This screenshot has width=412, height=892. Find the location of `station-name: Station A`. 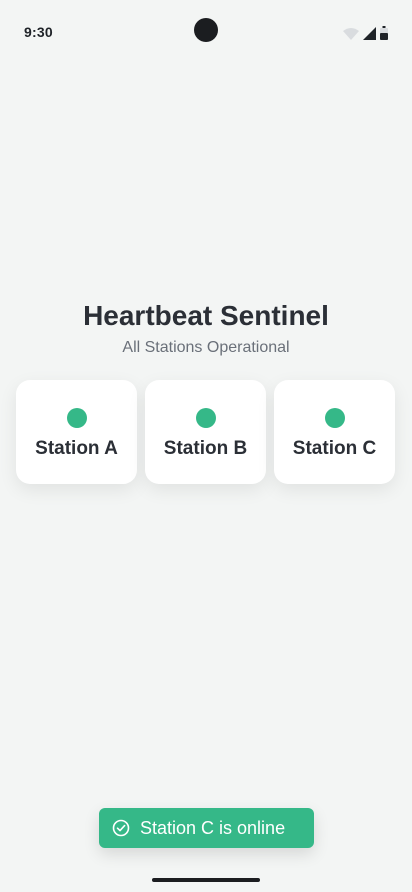

station-name: Station A is located at coordinates (76, 448).